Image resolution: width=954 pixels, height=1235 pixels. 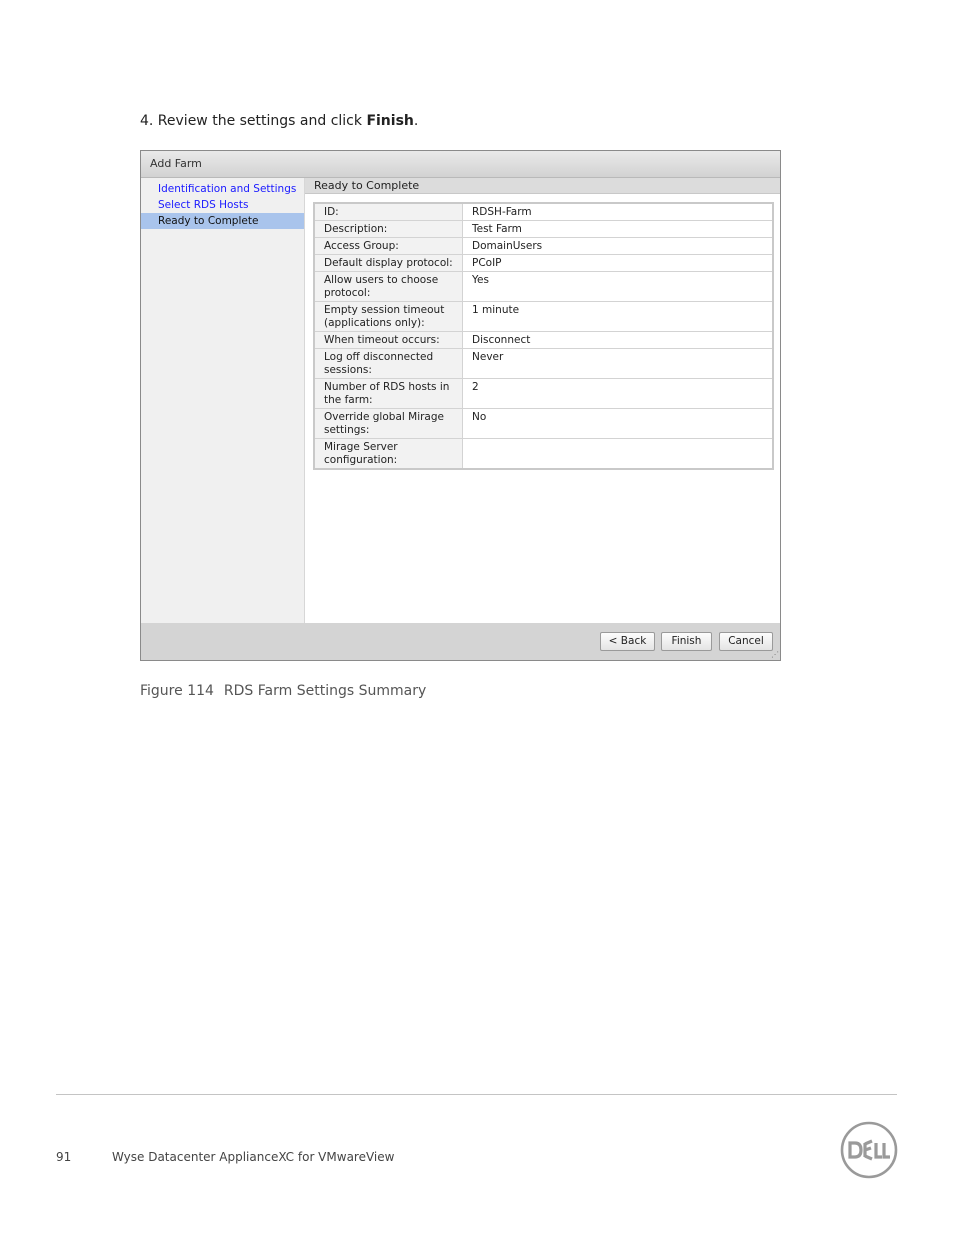 I want to click on setting-label: Log off disconnected sessions:, so click(x=388, y=363).